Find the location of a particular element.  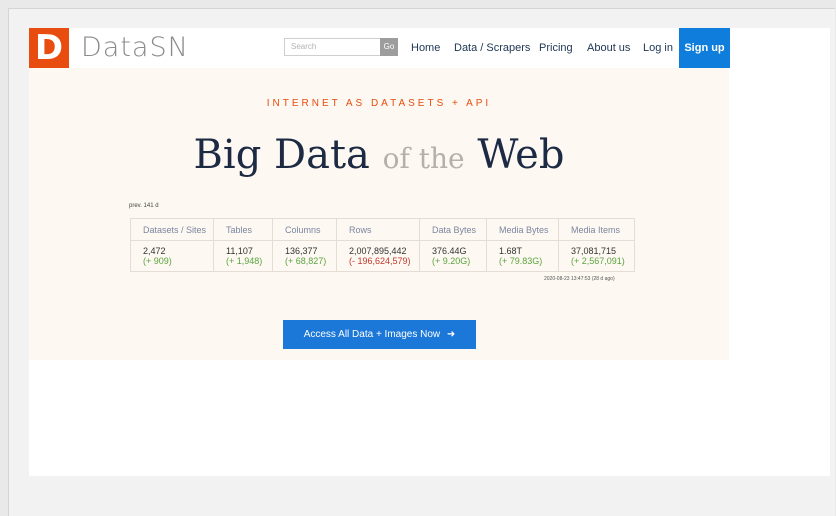

access-data-button: Access All Data + Images Now ➜ is located at coordinates (379, 334).